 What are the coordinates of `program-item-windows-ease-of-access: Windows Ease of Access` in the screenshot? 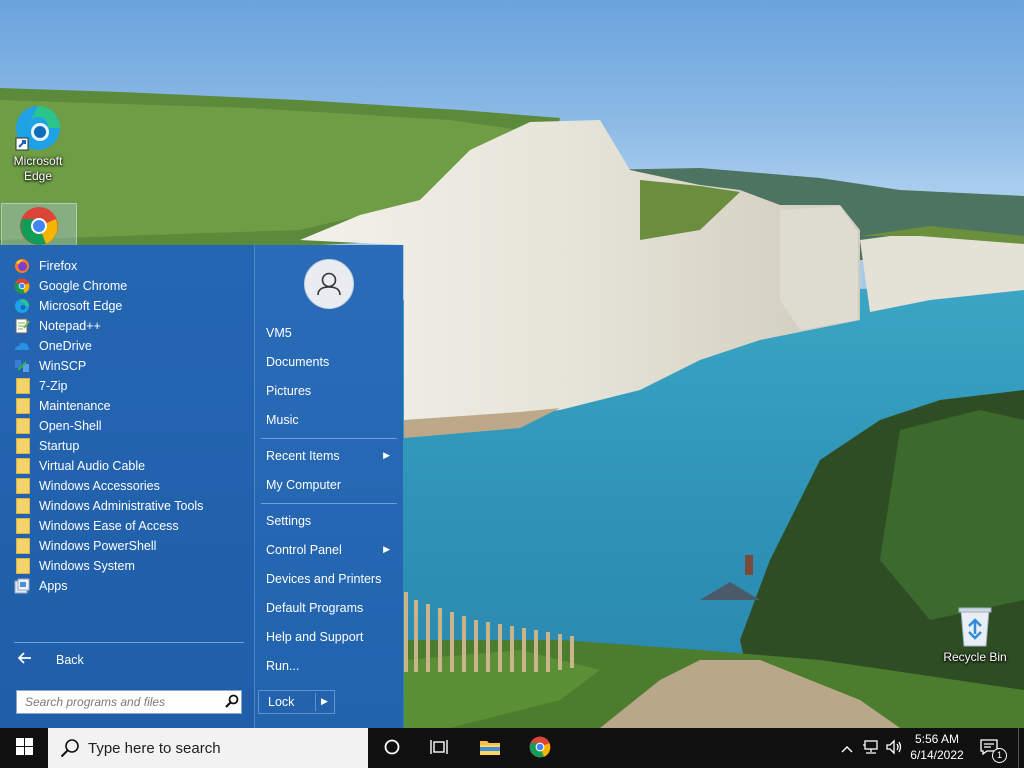 It's located at (132, 526).